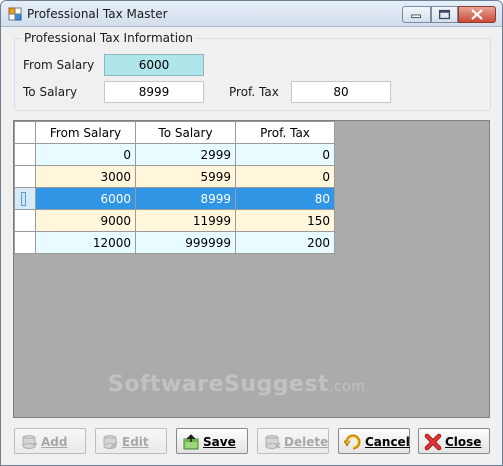 This screenshot has width=503, height=466. I want to click on prof-tax-field: 80, so click(341, 92).